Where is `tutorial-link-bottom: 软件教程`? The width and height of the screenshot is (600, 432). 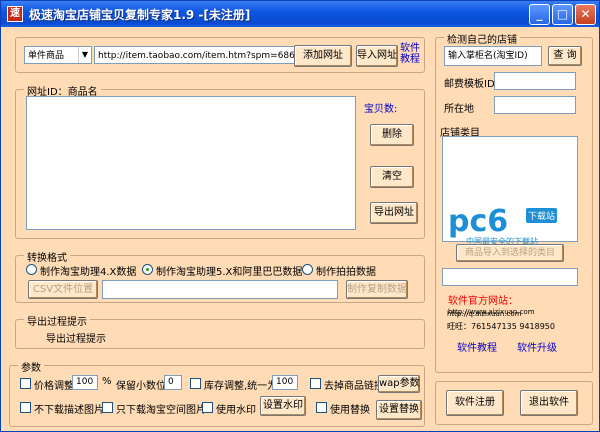 tutorial-link-bottom: 软件教程 is located at coordinates (477, 346).